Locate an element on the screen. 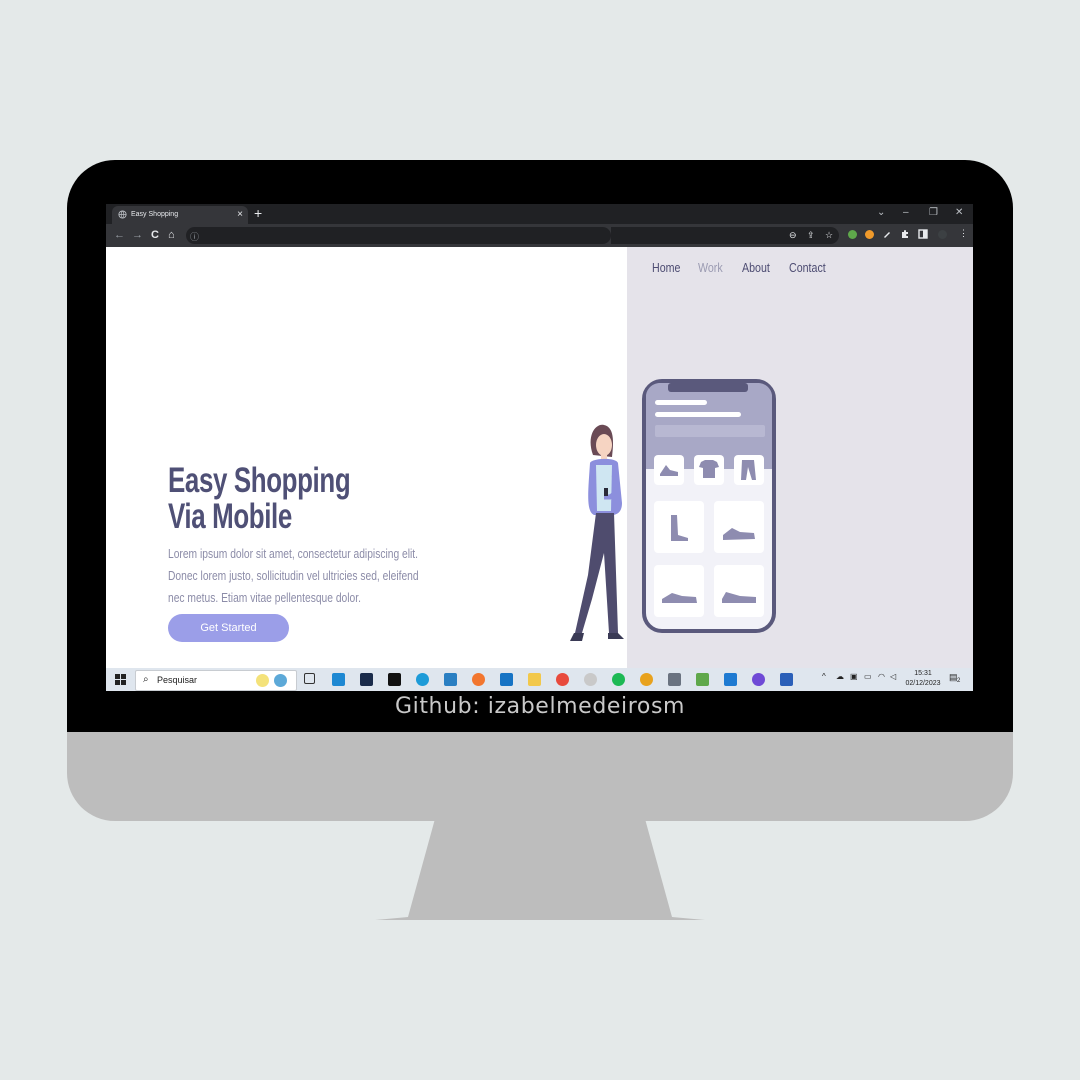 This screenshot has height=1080, width=1080. node-icon is located at coordinates (702, 679).